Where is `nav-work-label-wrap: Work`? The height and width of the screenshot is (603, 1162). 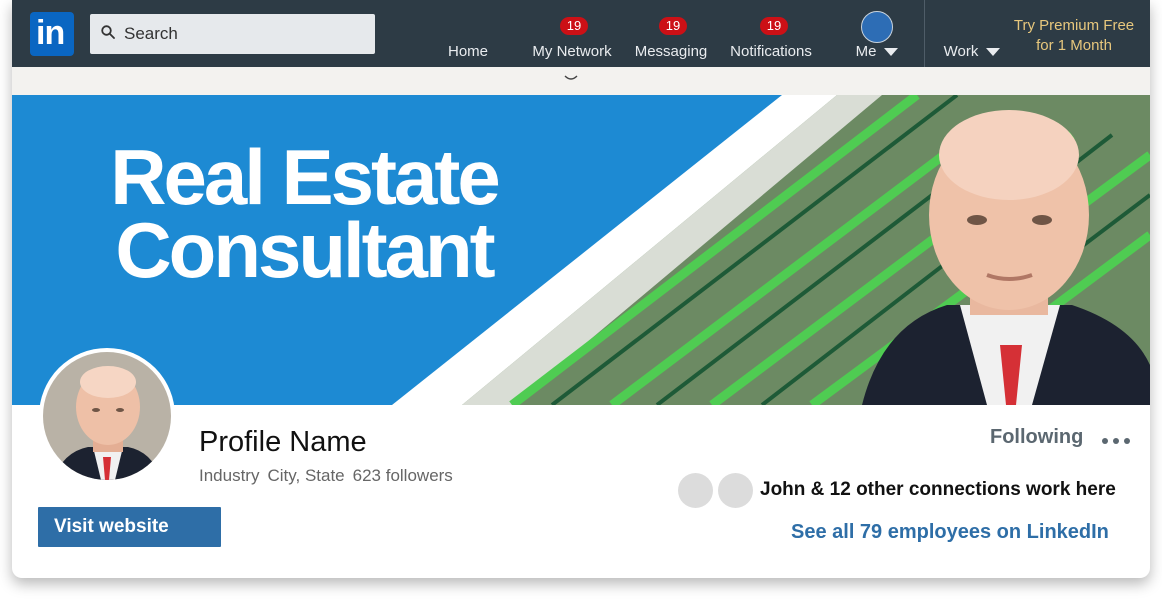 nav-work-label-wrap: Work is located at coordinates (972, 51).